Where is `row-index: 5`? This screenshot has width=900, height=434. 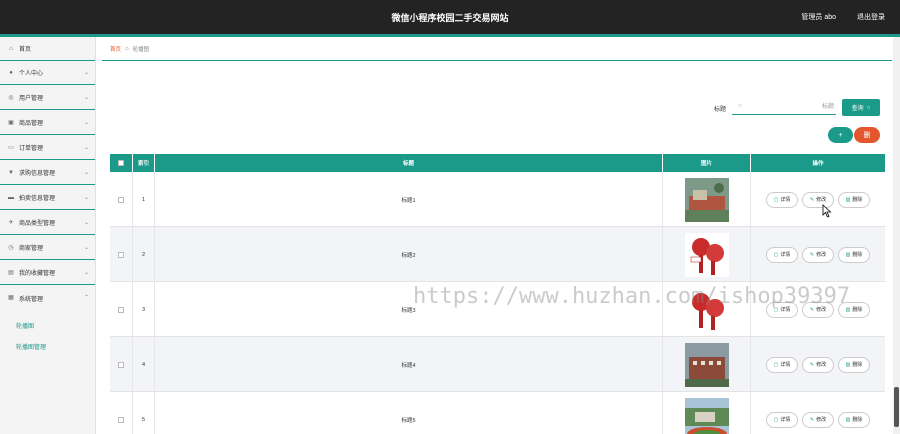
row-index: 5 is located at coordinates (144, 413).